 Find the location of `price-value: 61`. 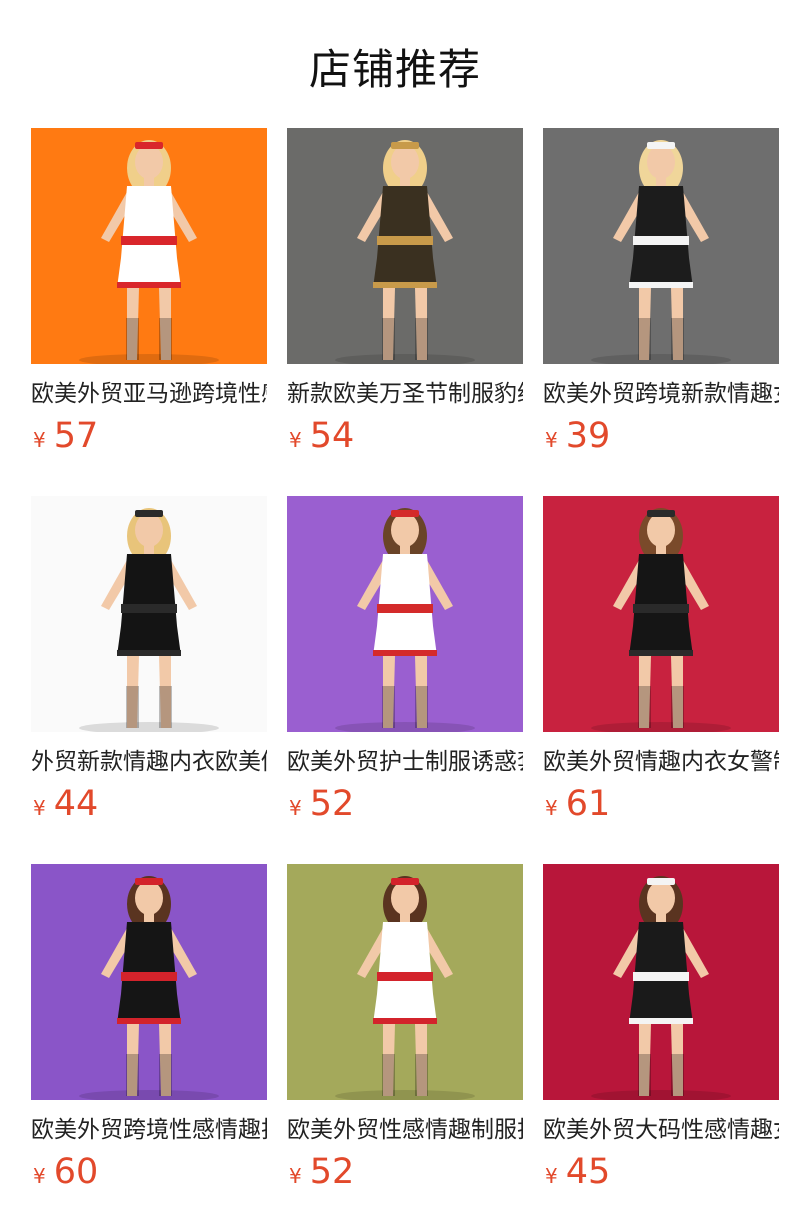

price-value: 61 is located at coordinates (588, 804).